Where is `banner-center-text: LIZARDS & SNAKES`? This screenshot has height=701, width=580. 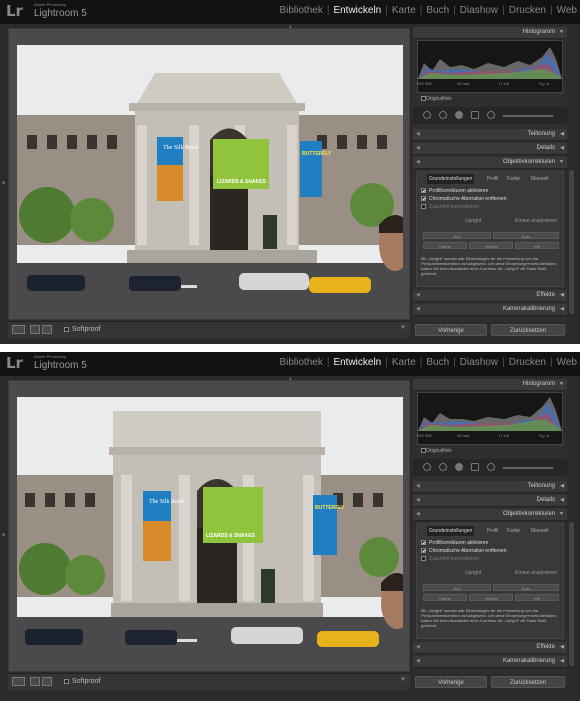
banner-center-text: LIZARDS & SNAKES is located at coordinates (231, 536).